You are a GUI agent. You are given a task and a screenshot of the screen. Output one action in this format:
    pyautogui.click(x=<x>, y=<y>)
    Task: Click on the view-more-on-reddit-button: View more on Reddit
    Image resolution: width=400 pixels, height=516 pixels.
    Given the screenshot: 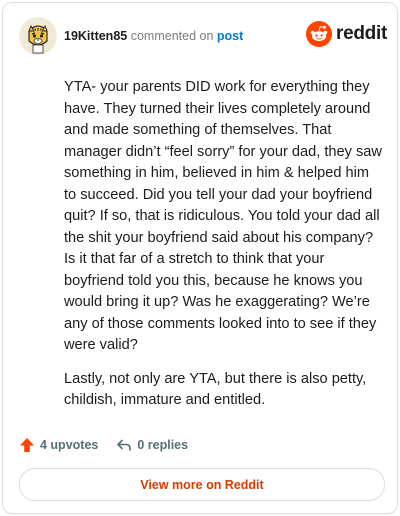 What is the action you would take?
    pyautogui.click(x=202, y=484)
    